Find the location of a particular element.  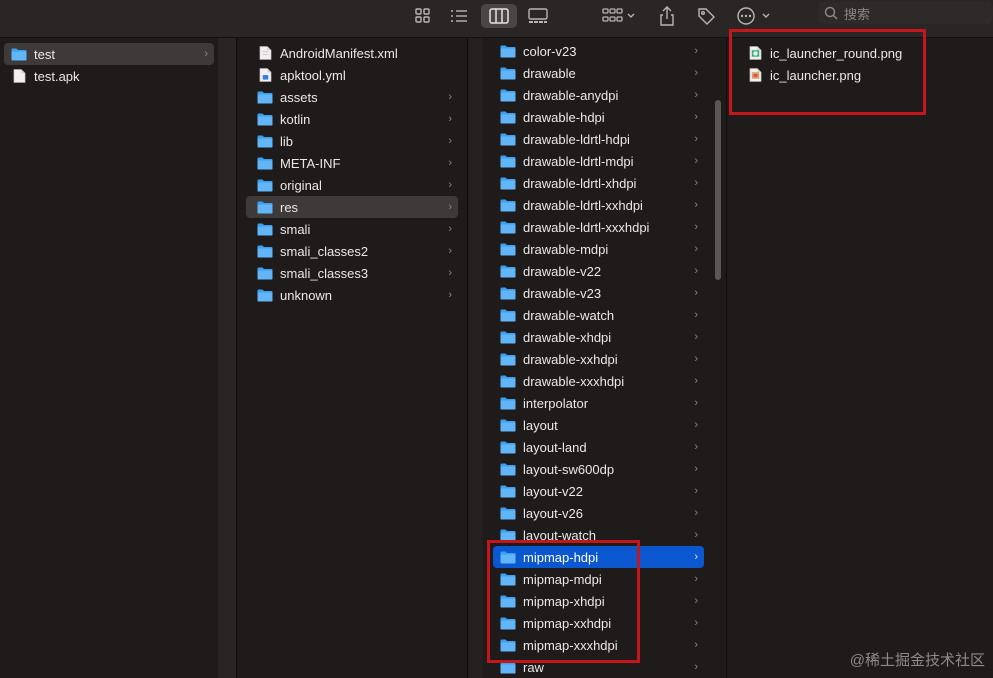

list-view-button is located at coordinates (459, 16).